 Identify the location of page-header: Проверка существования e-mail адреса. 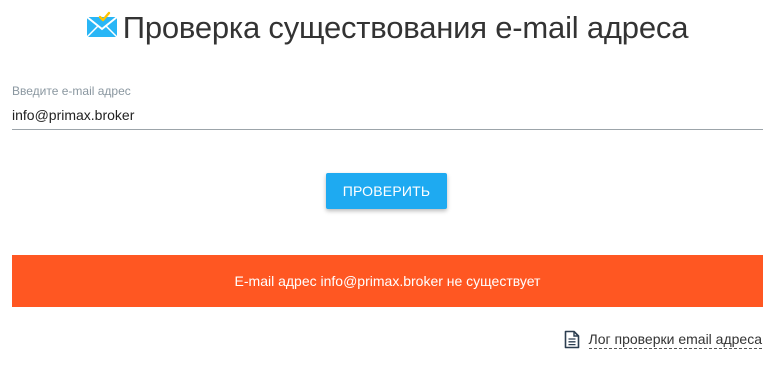
(386, 28).